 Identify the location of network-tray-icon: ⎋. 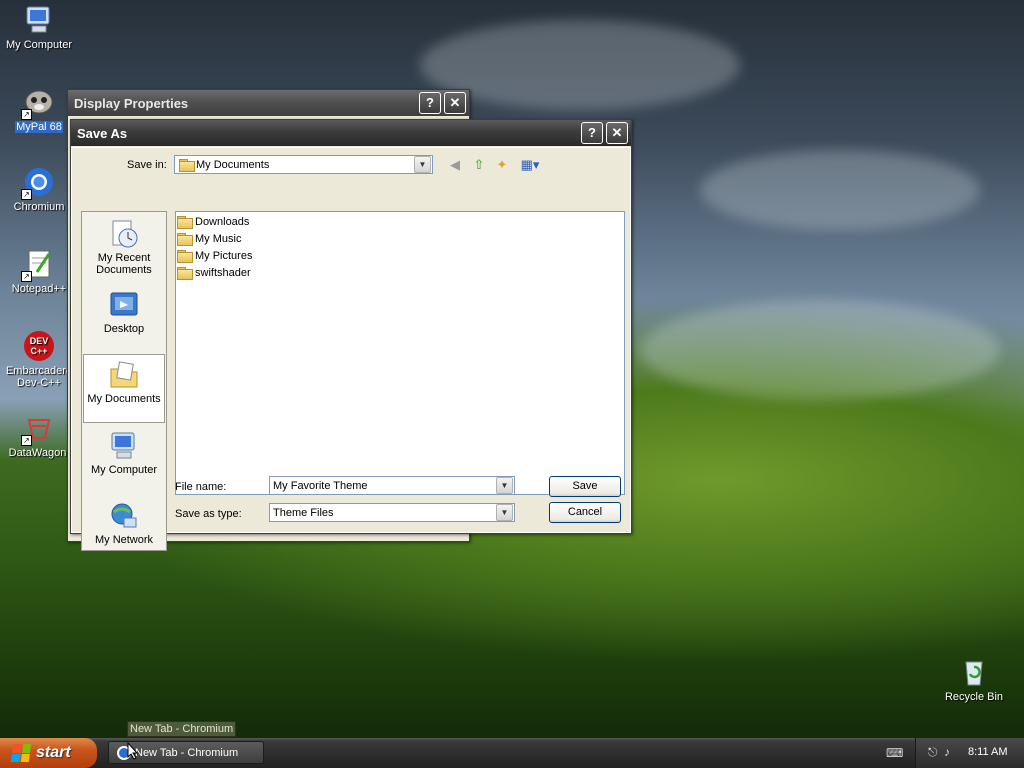
(933, 752).